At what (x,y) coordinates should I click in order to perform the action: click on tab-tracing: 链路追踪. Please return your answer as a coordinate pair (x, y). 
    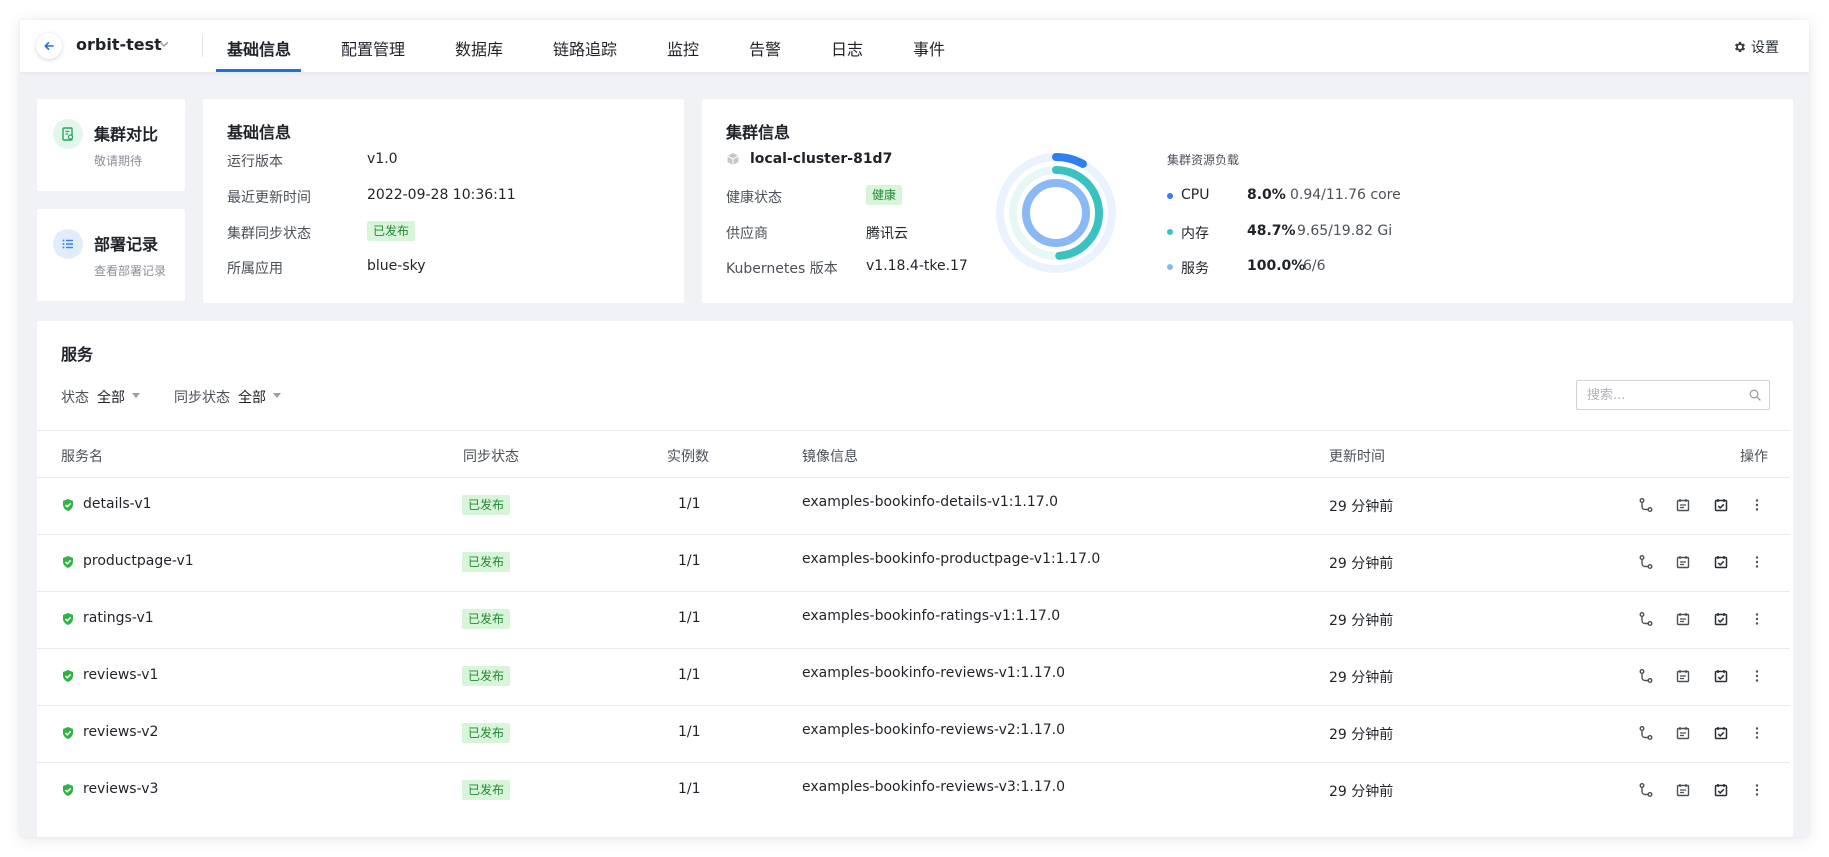
    Looking at the image, I should click on (585, 48).